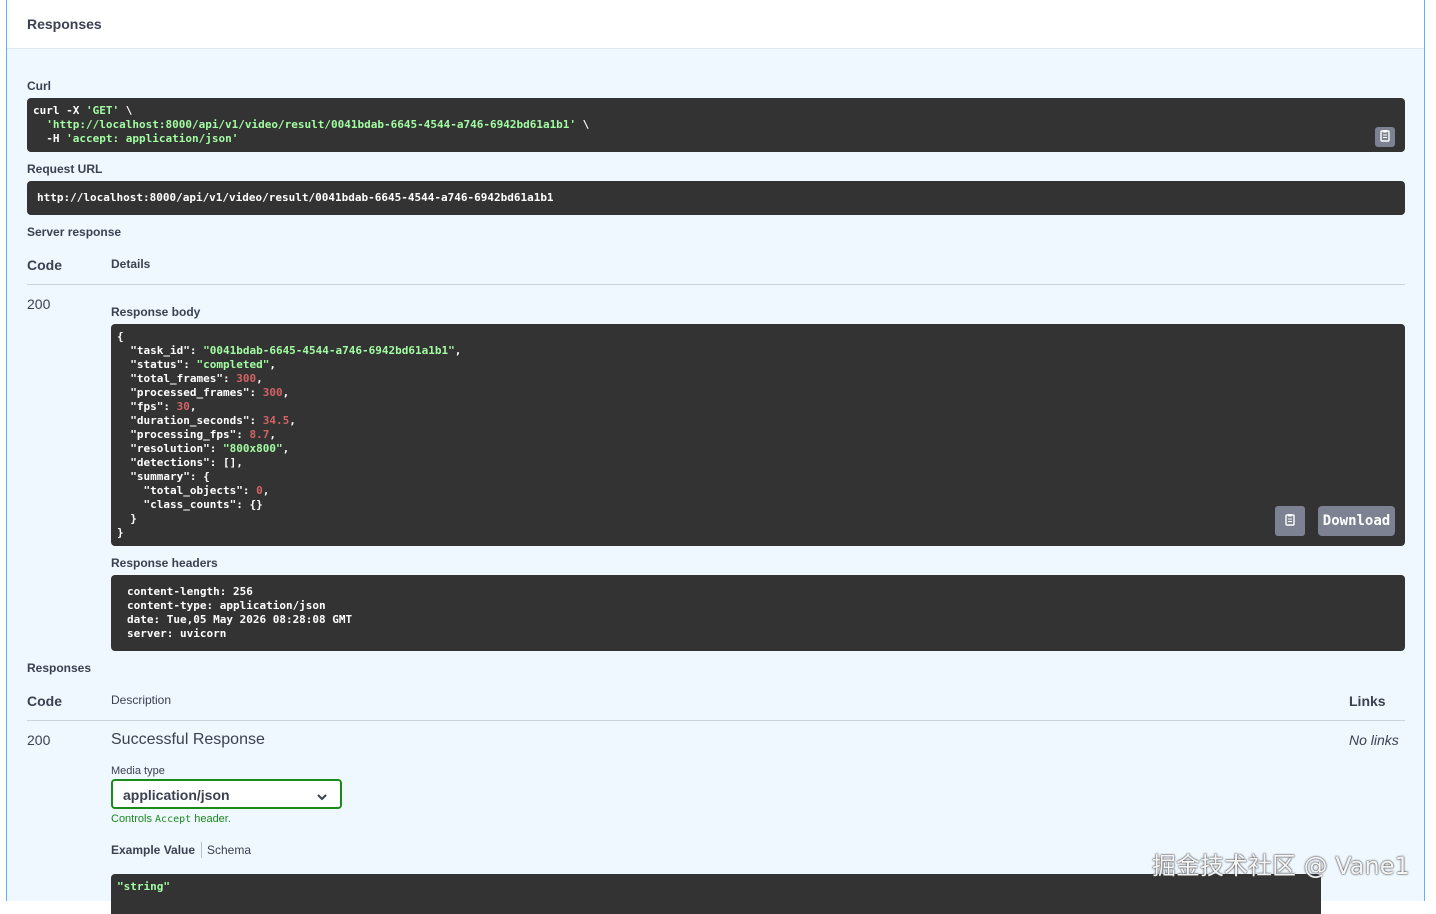 The width and height of the screenshot is (1436, 914). Describe the element at coordinates (177, 633) in the screenshot. I see `response-header-line: server: uvicorn` at that location.